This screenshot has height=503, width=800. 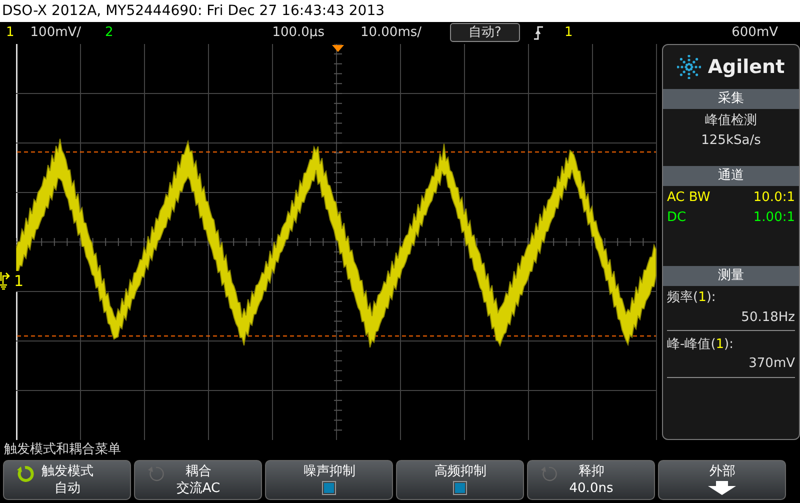 What do you see at coordinates (700, 345) in the screenshot?
I see `measurement-label: 峰-峰值(1):` at bounding box center [700, 345].